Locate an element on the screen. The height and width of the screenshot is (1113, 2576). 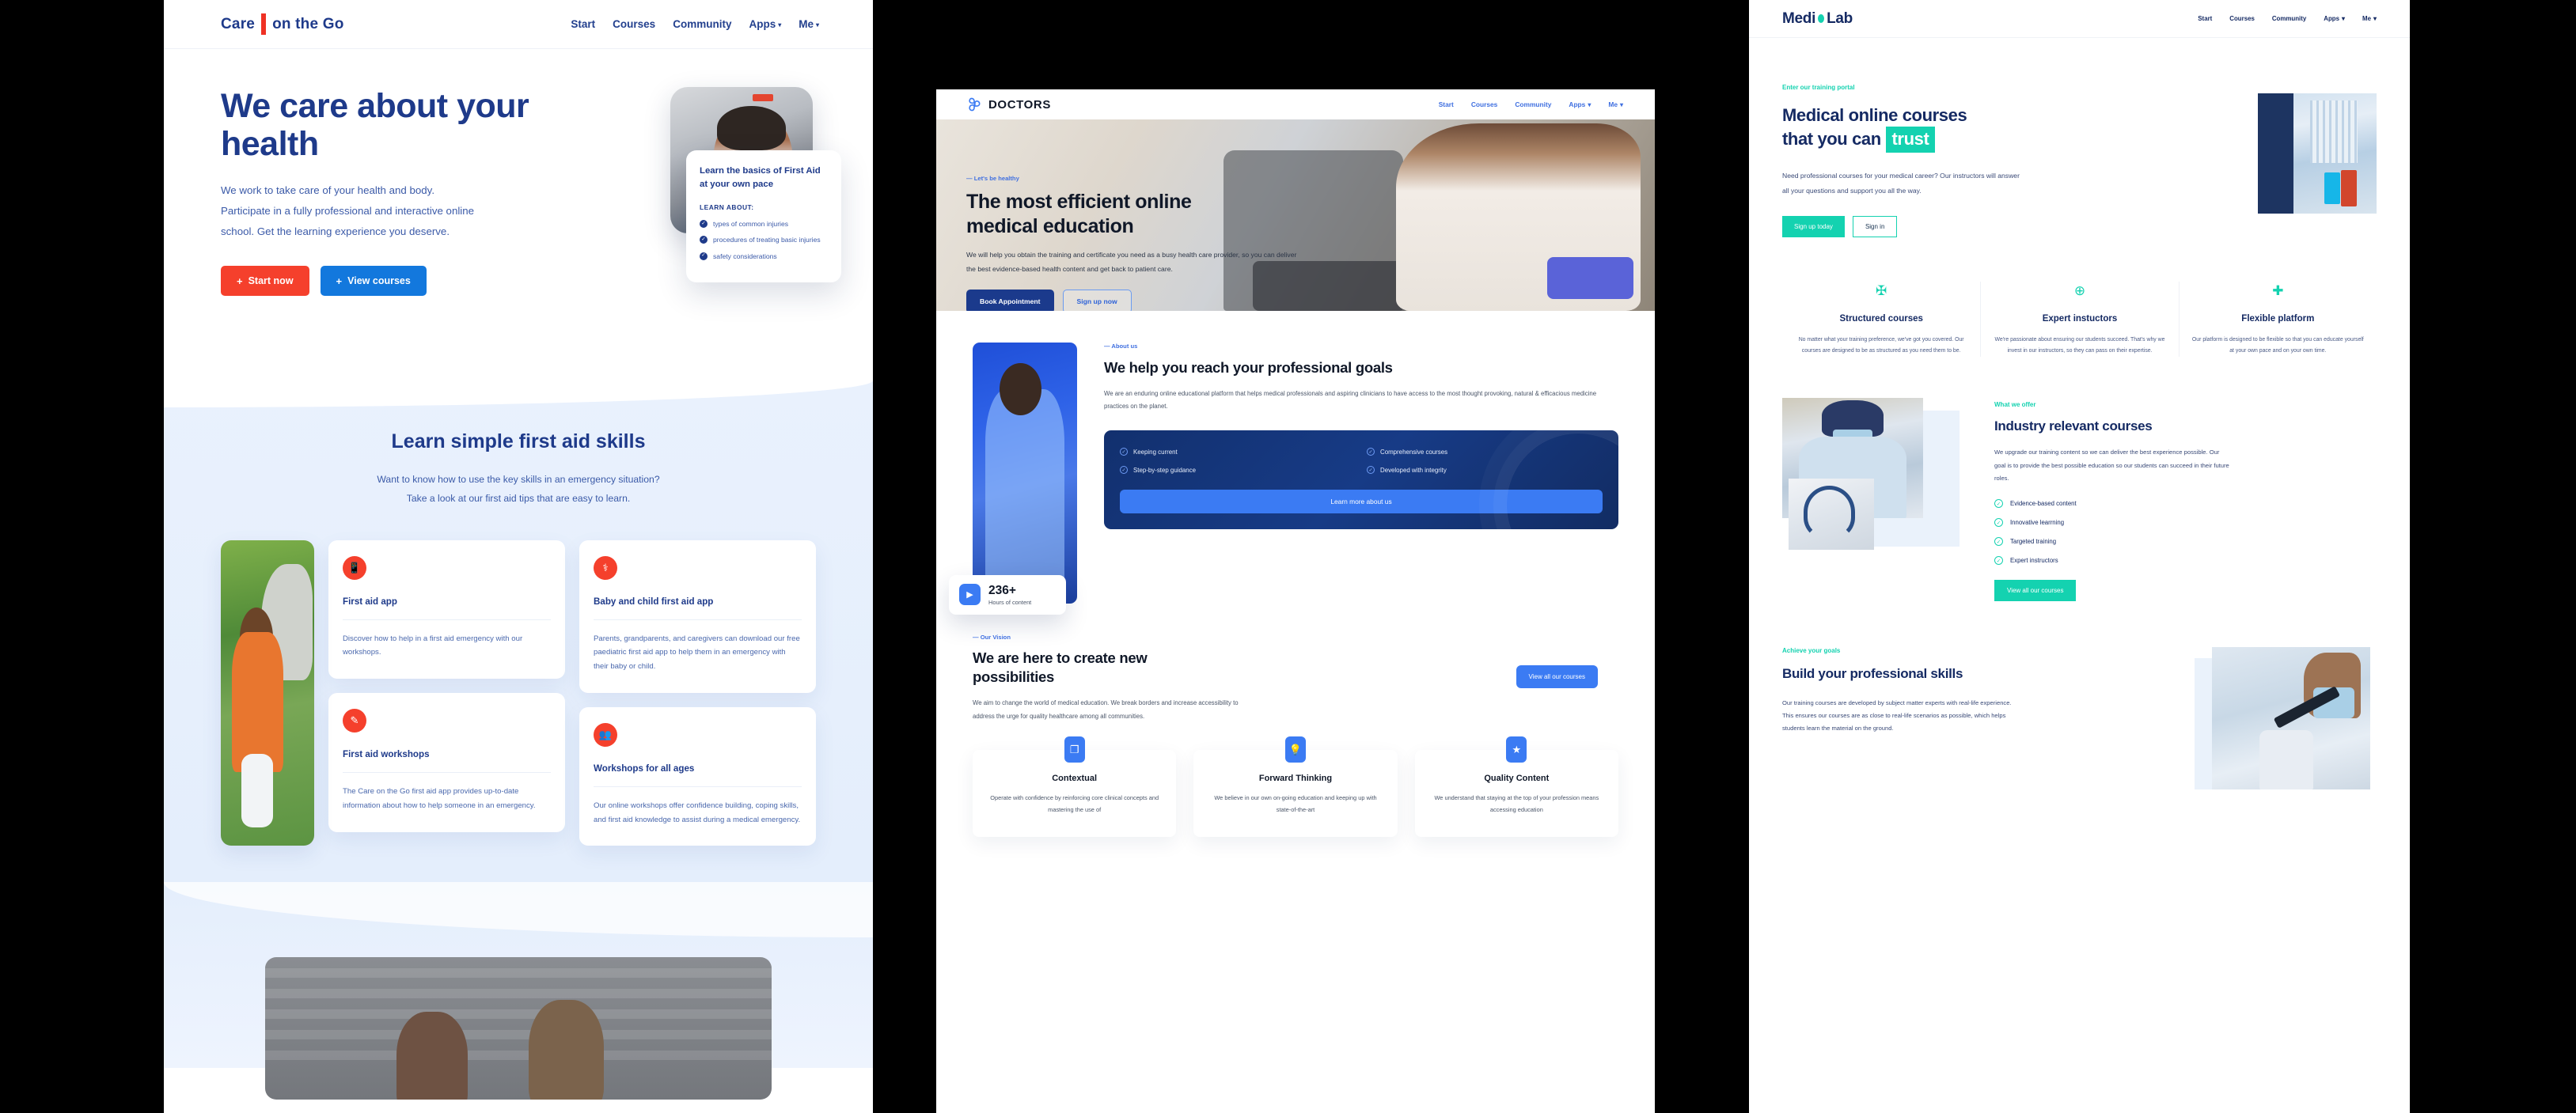
start-now-label: Start now is located at coordinates (271, 281).